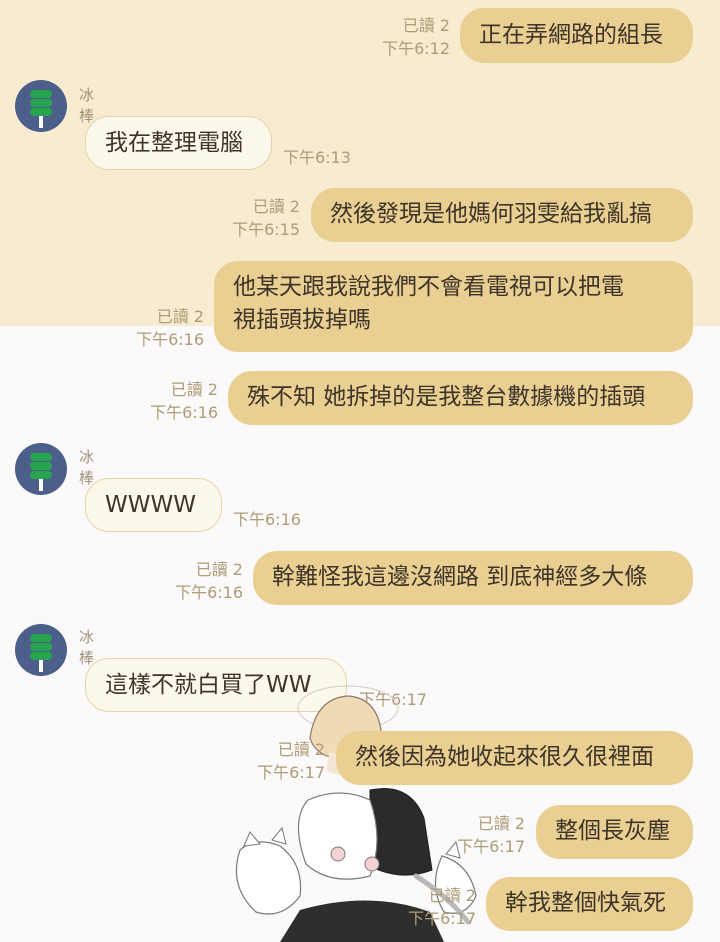 Image resolution: width=720 pixels, height=942 pixels. I want to click on message-bubble: WWWW, so click(153, 505).